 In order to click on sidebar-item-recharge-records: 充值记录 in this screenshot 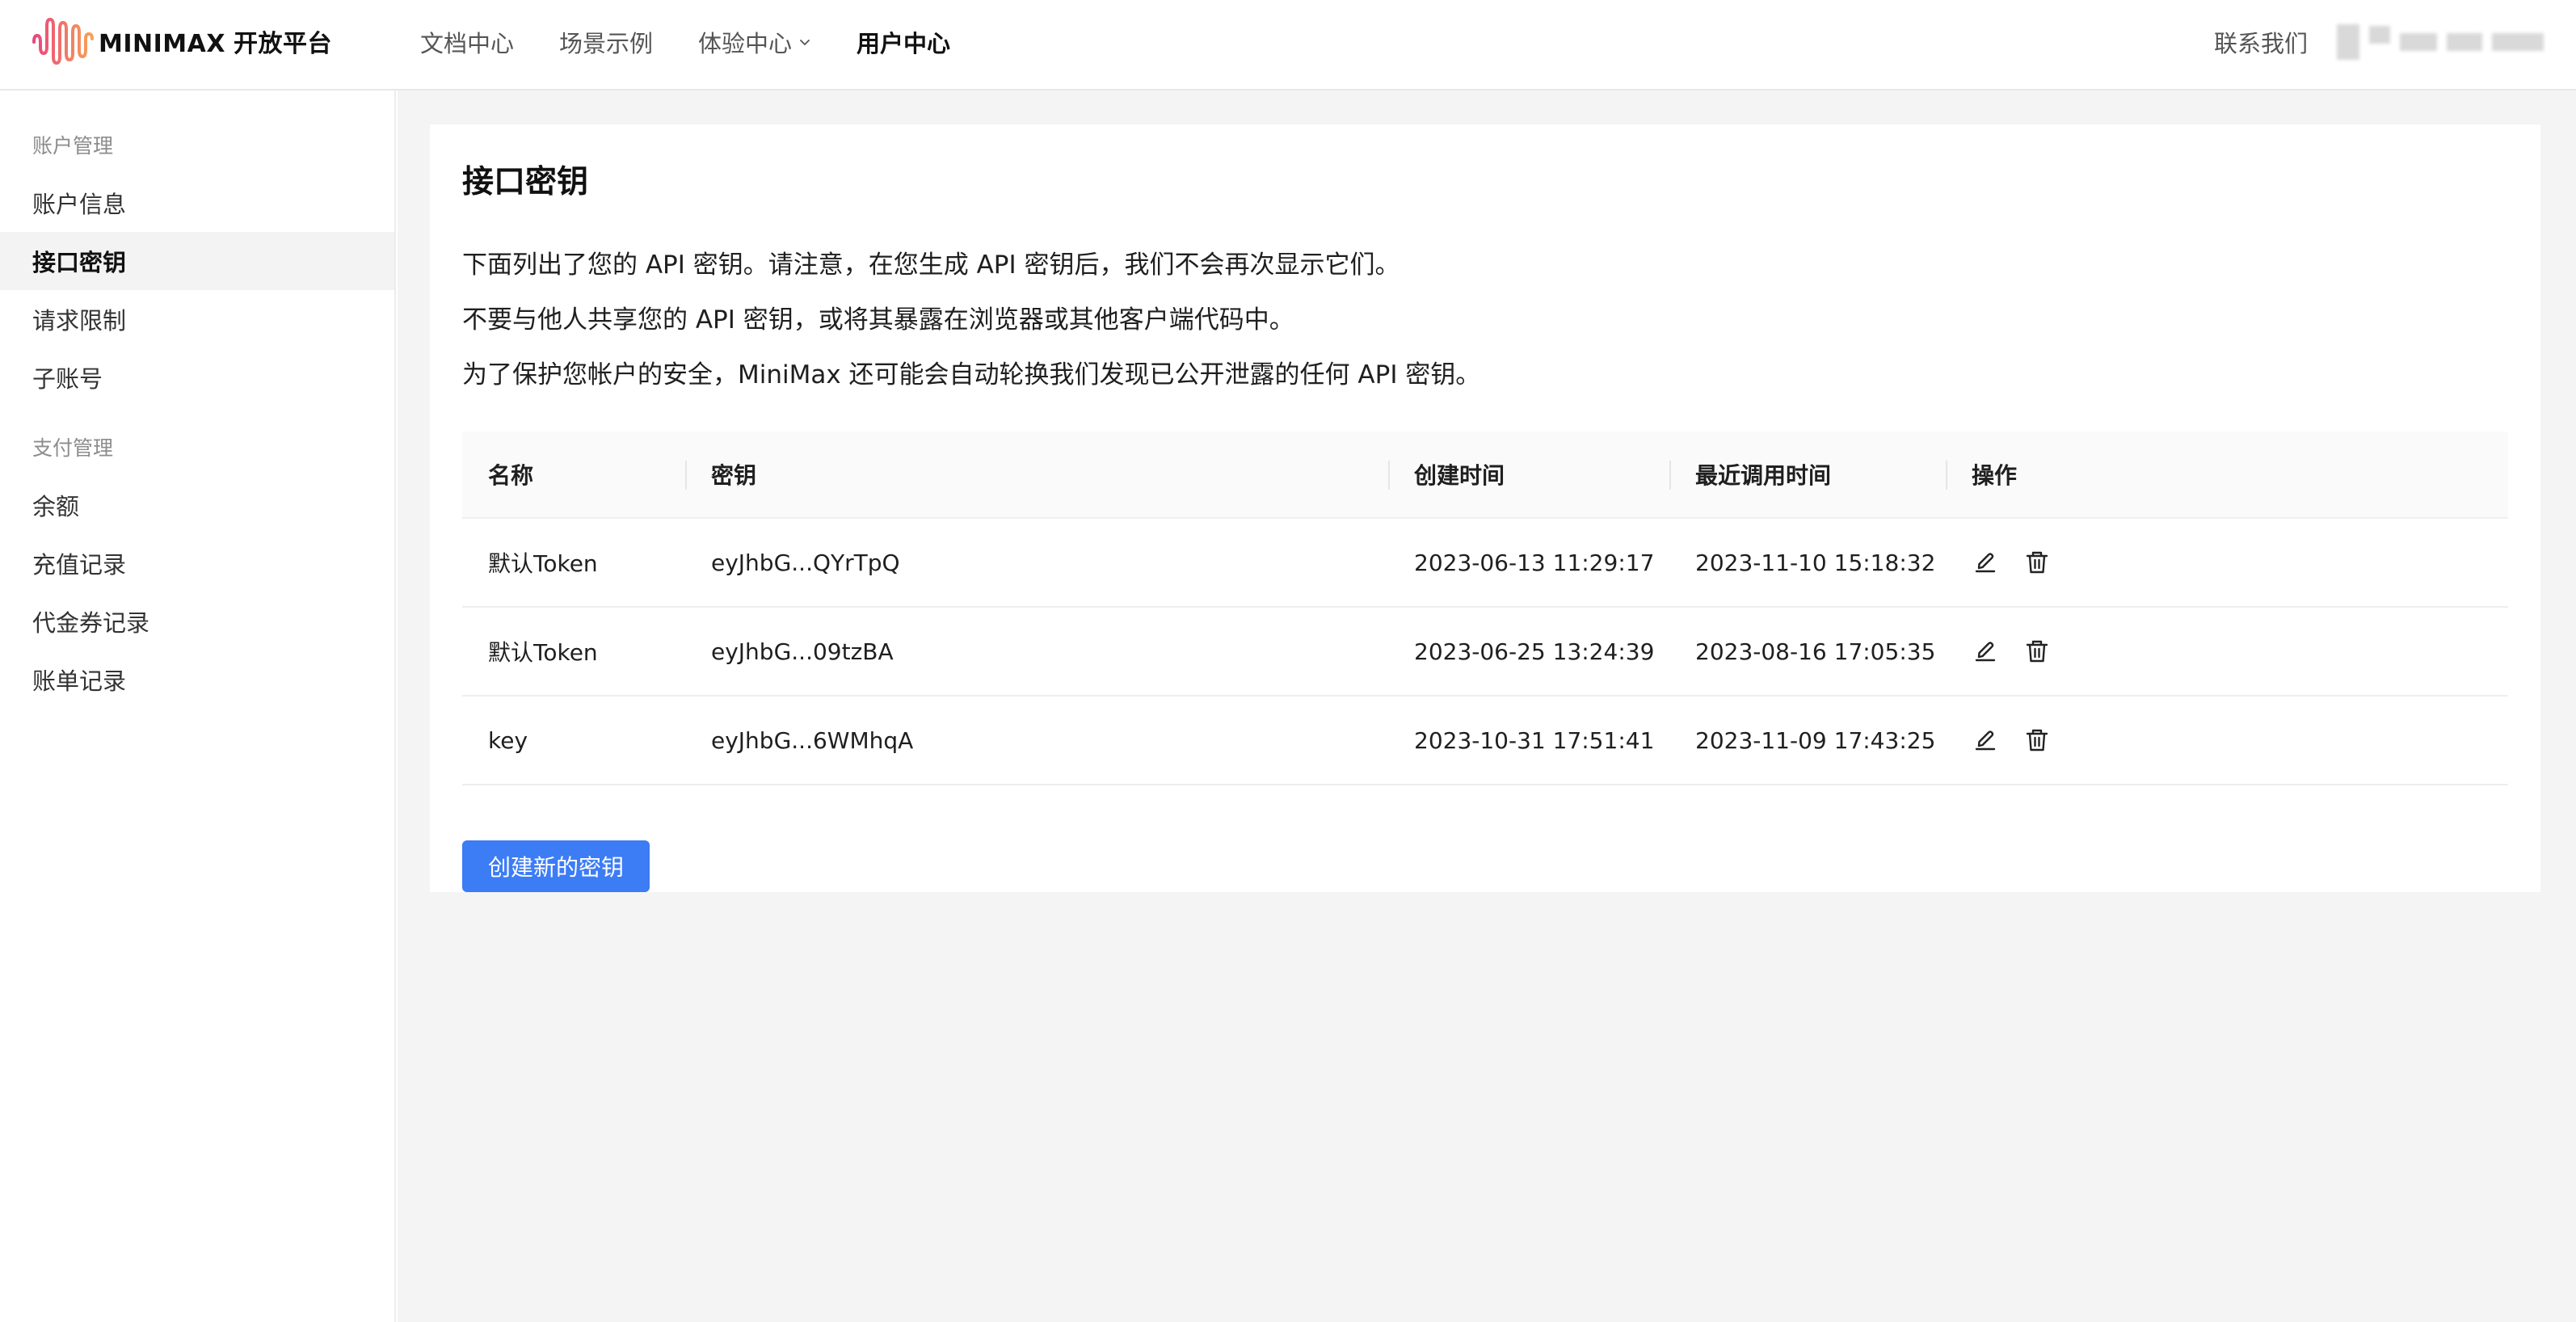, I will do `click(197, 563)`.